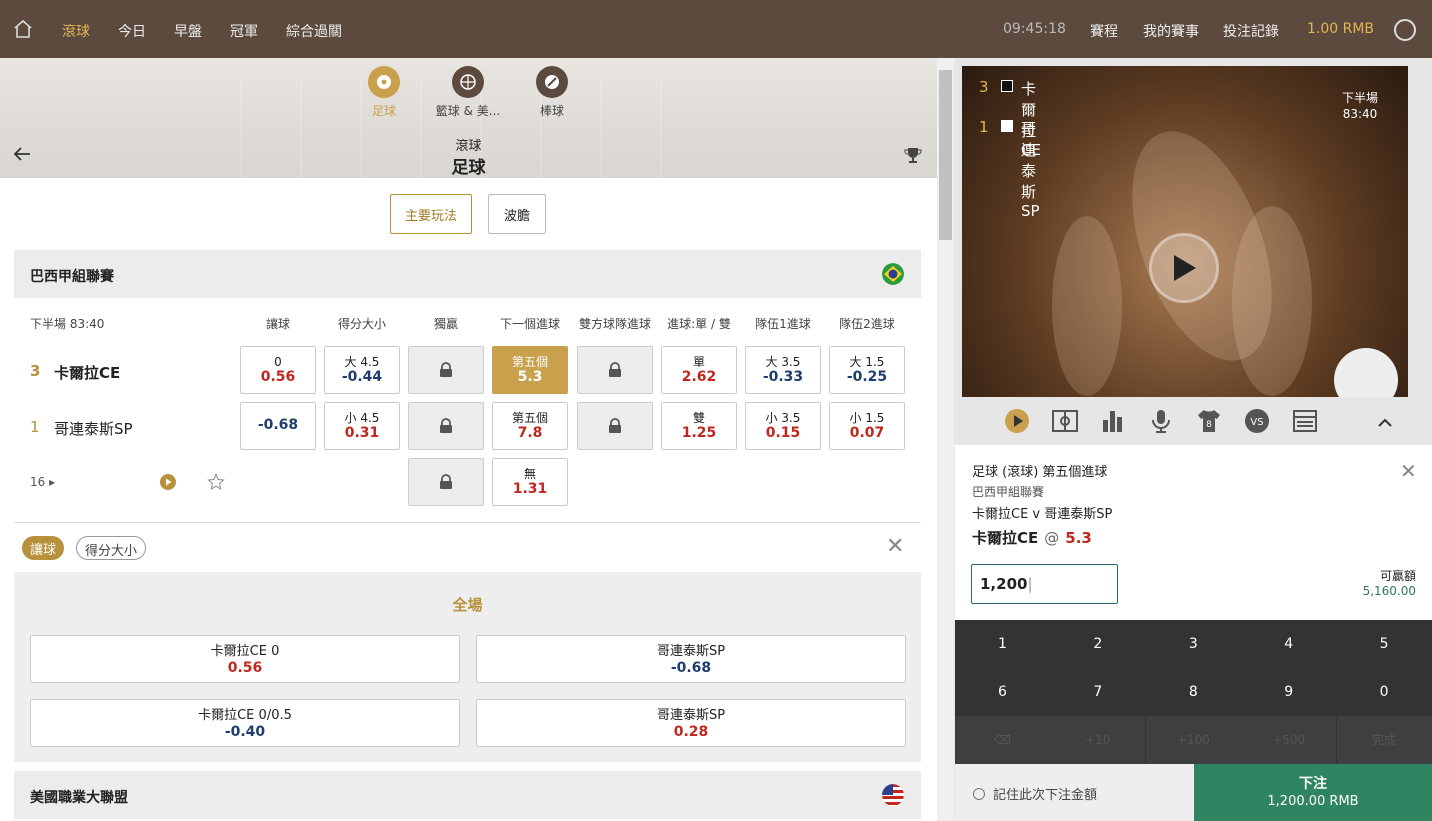 This screenshot has width=1432, height=821. Describe the element at coordinates (132, 31) in the screenshot. I see `nav-today: 今日` at that location.